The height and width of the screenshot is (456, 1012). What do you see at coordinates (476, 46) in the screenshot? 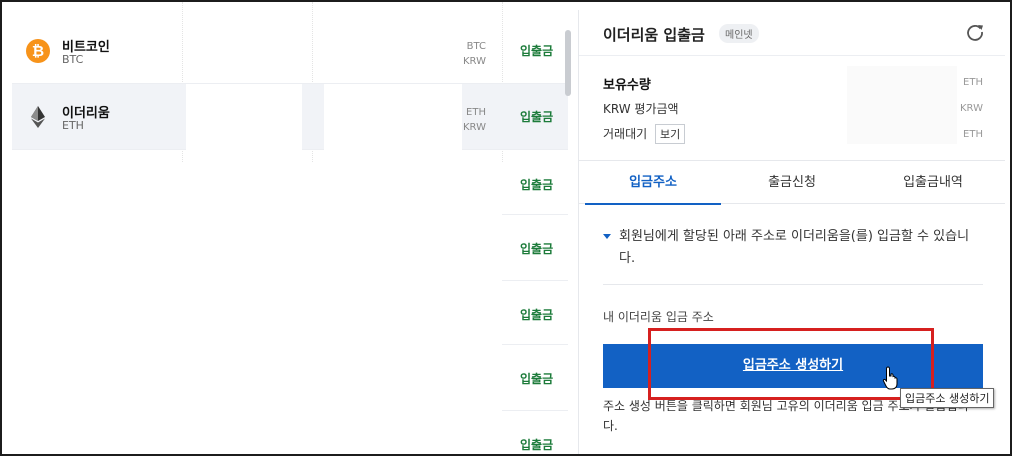
I see `currency-1: BTC` at bounding box center [476, 46].